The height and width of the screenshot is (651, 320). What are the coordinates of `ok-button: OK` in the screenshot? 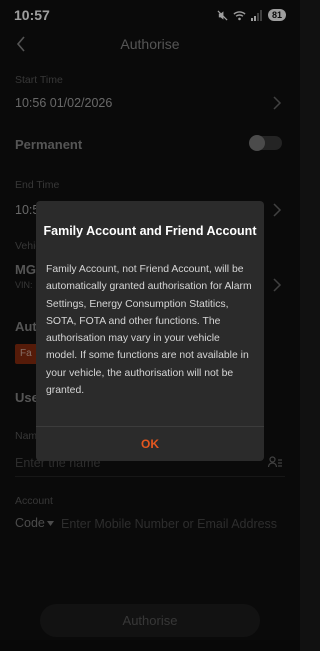 It's located at (150, 443).